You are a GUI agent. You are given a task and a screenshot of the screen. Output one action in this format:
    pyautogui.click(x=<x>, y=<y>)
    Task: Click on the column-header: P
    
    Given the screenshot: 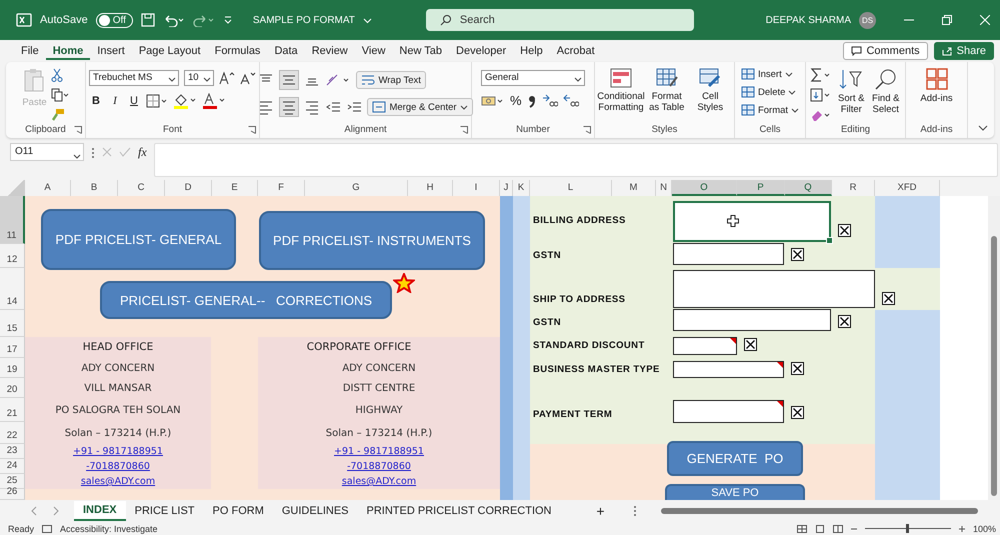 What is the action you would take?
    pyautogui.click(x=761, y=188)
    